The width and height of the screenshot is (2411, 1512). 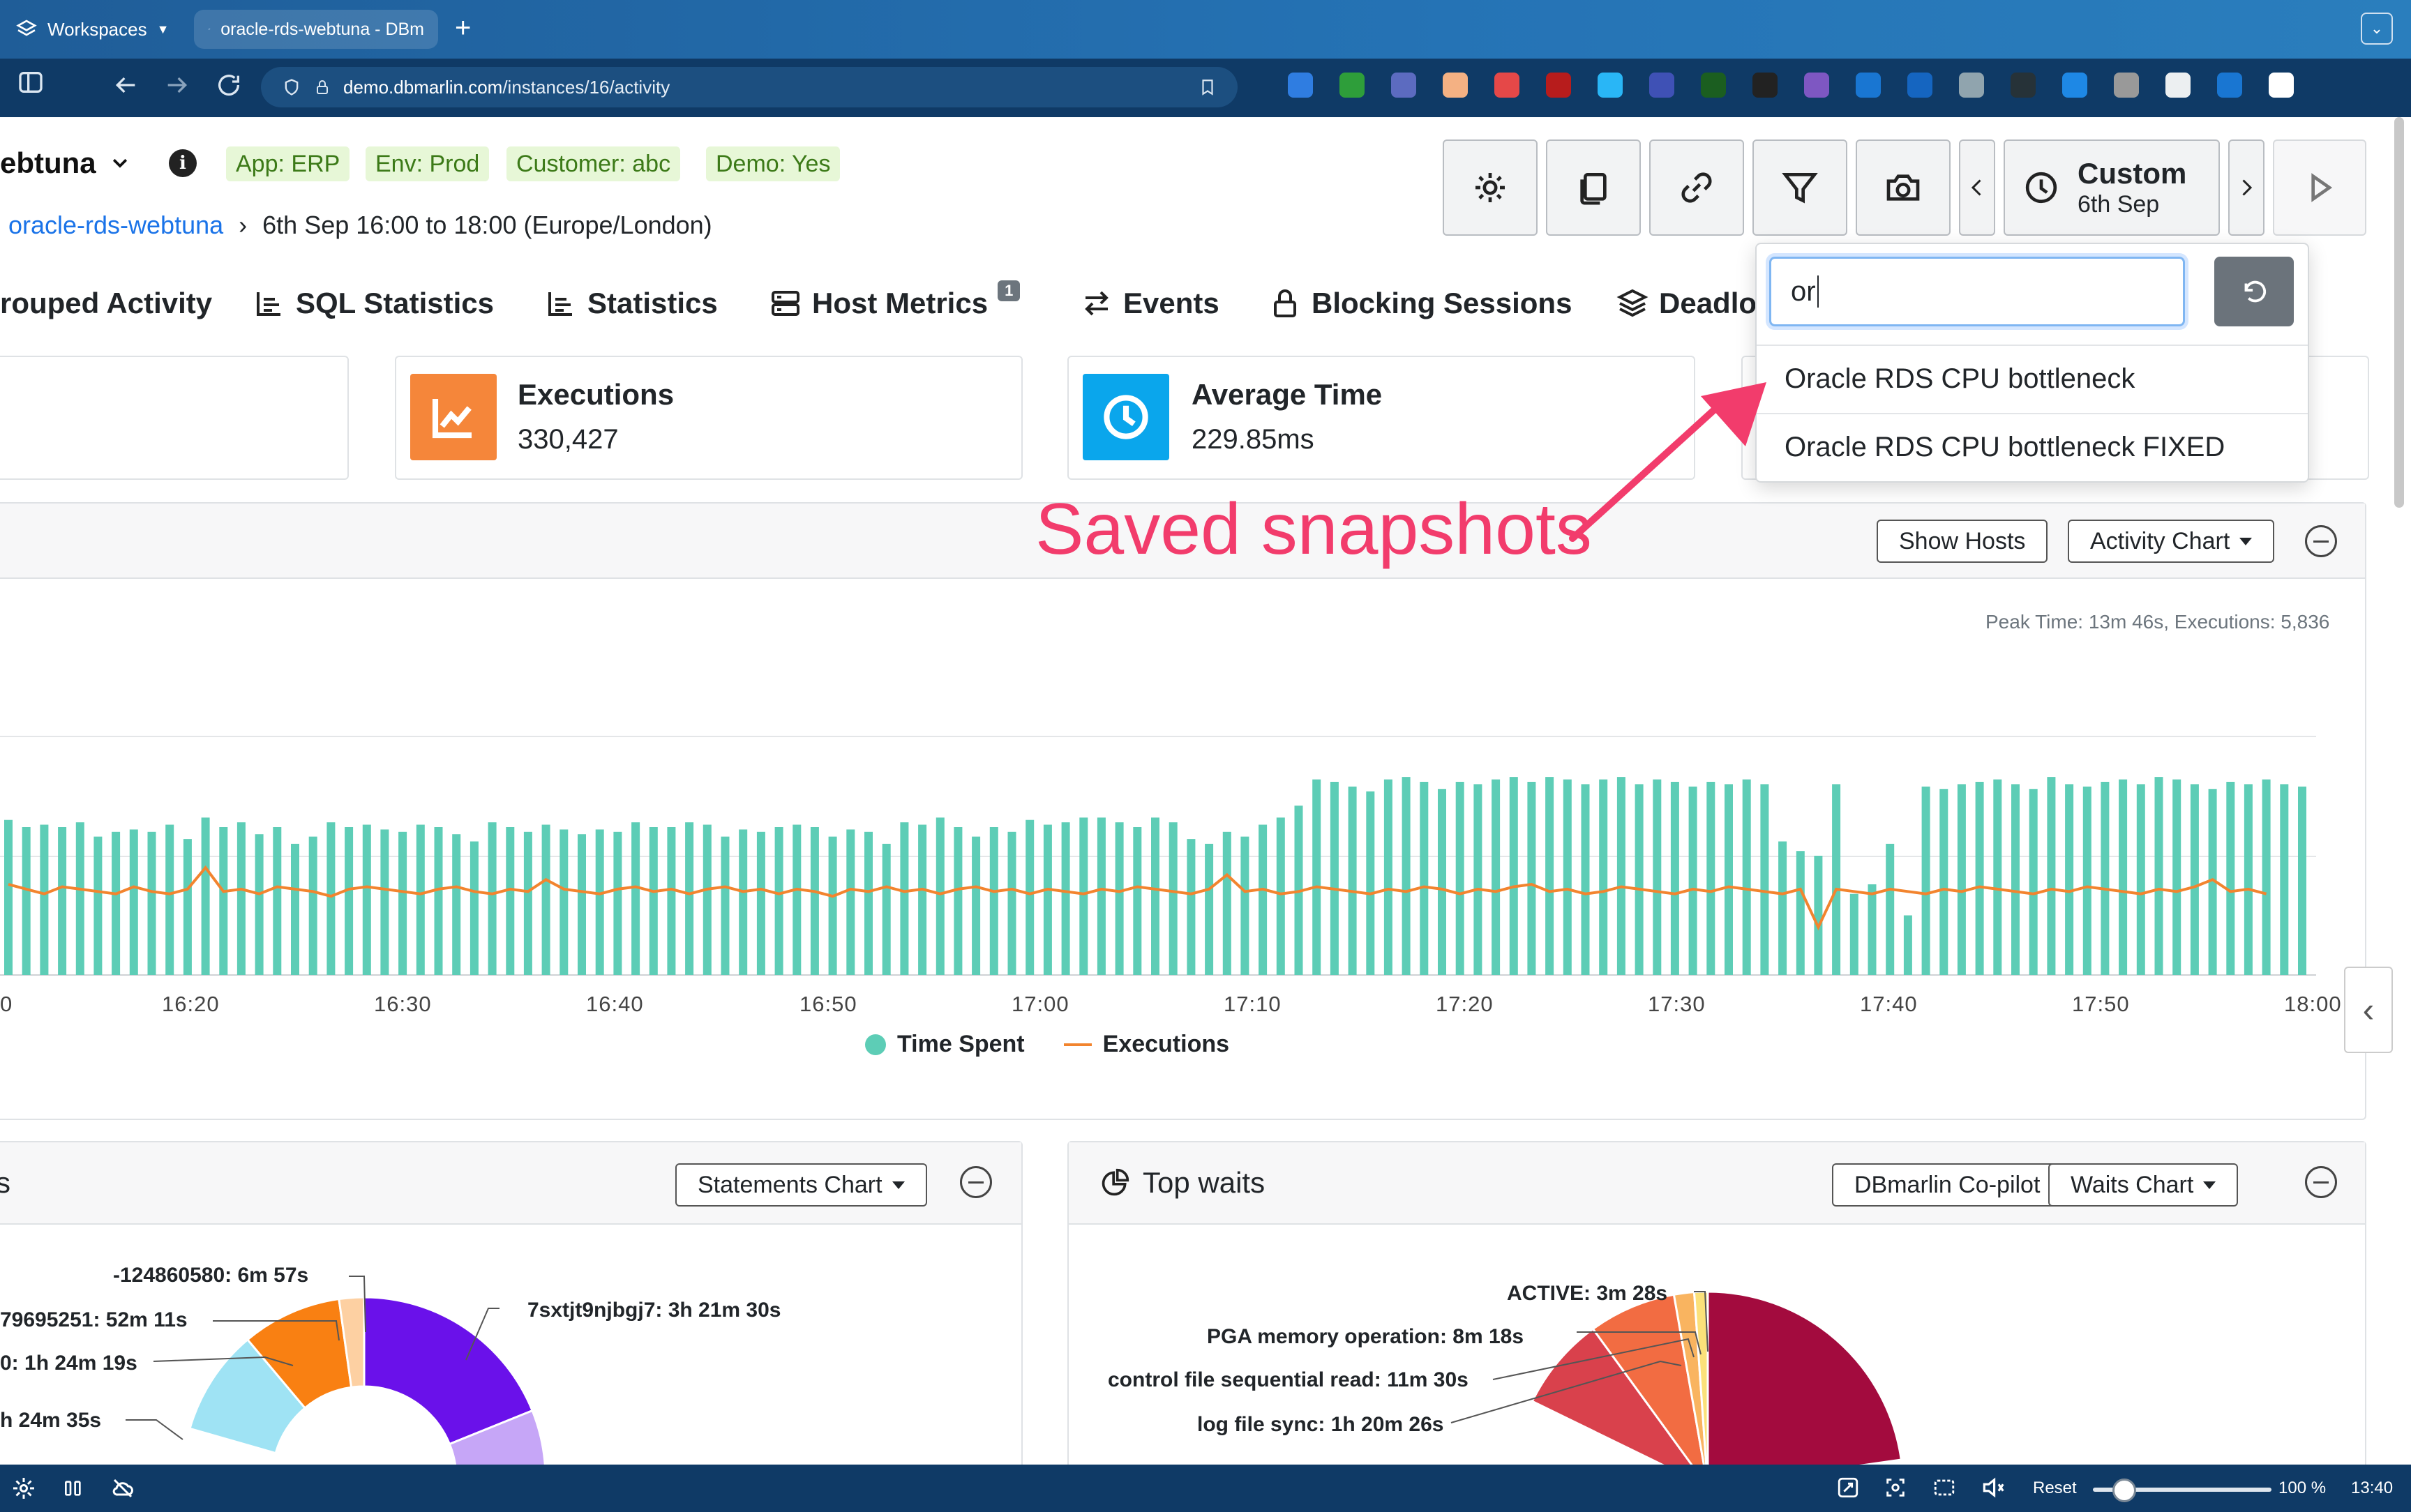 I want to click on new-tab-button: +, so click(x=463, y=28).